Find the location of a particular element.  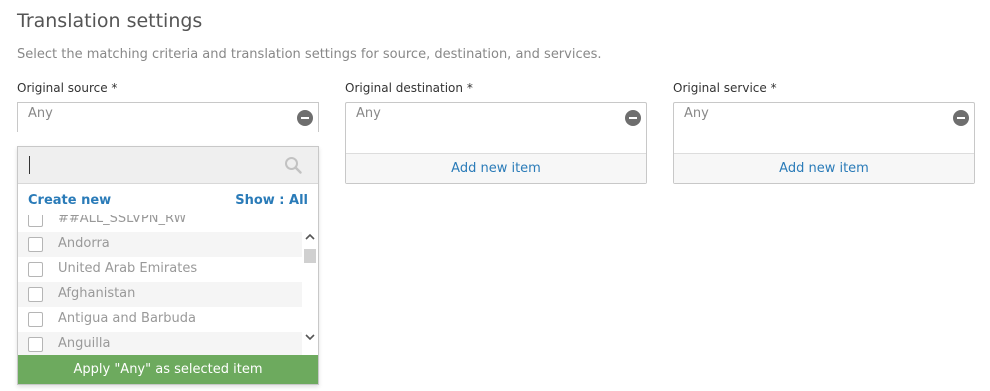

list-item: Afghanistan is located at coordinates (160, 294).